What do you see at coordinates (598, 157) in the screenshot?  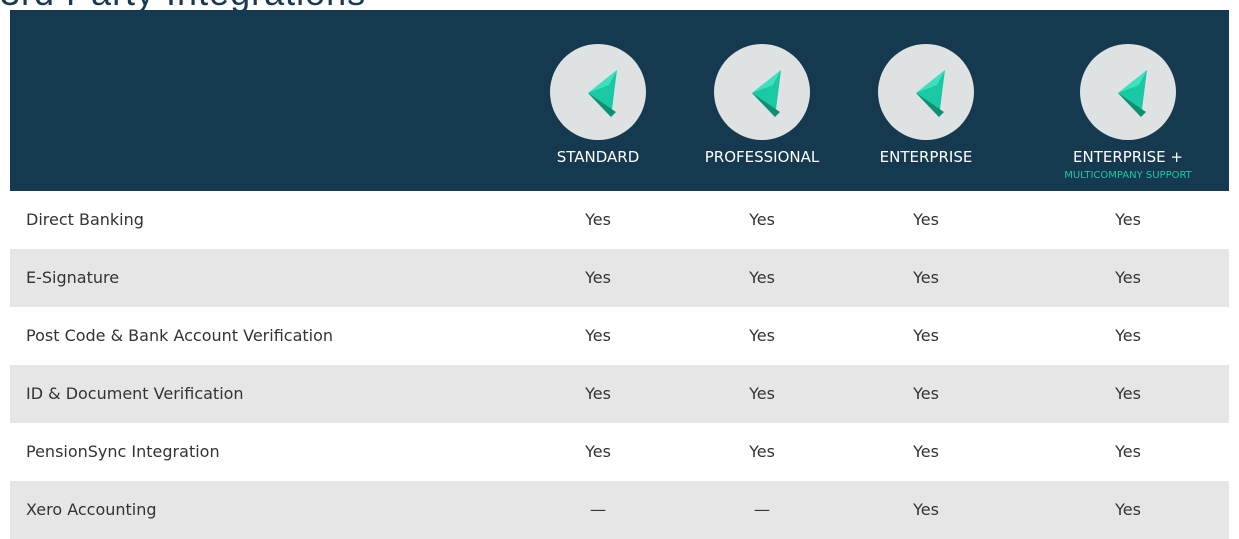 I see `plan-name: STANDARD` at bounding box center [598, 157].